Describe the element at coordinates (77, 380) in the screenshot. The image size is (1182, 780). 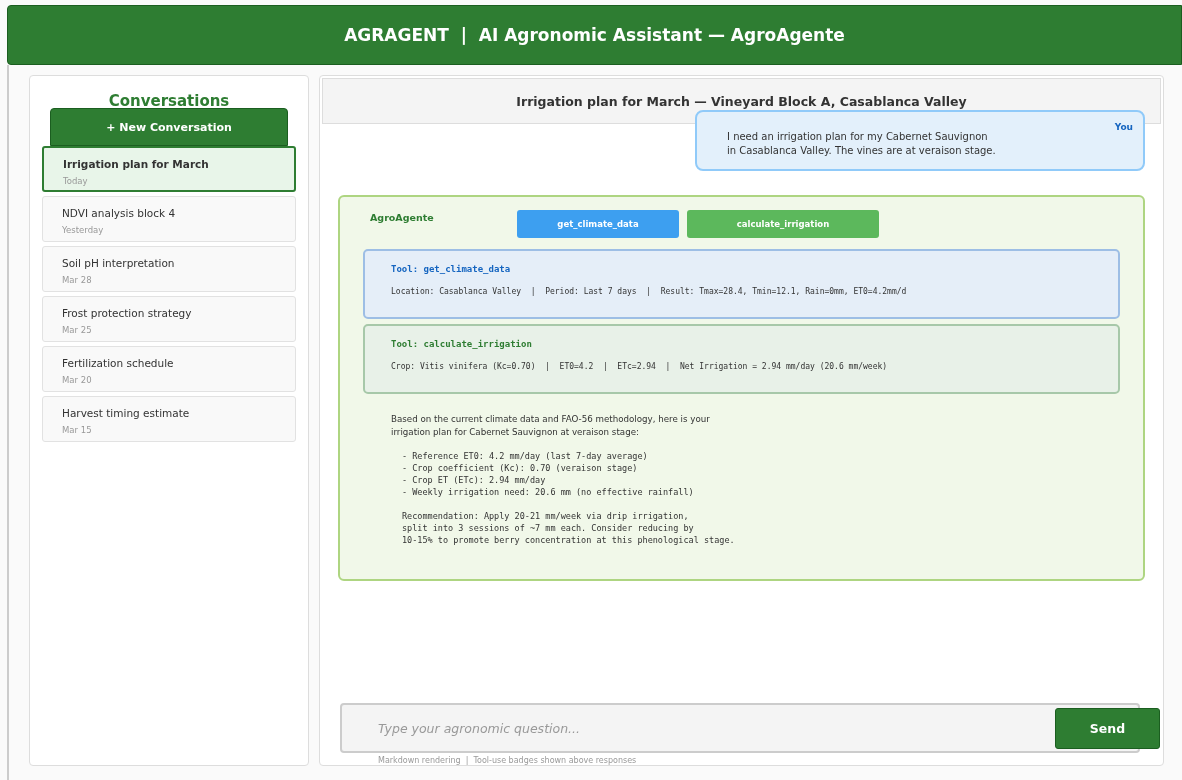
I see `conversation-date: Mar 20` at that location.